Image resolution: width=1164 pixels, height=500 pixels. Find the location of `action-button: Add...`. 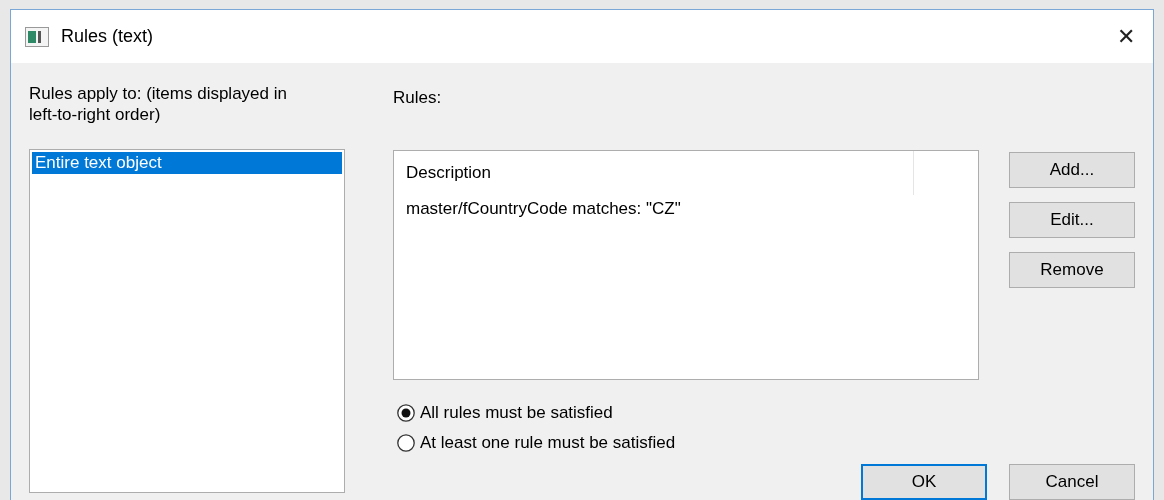

action-button: Add... is located at coordinates (1072, 170).